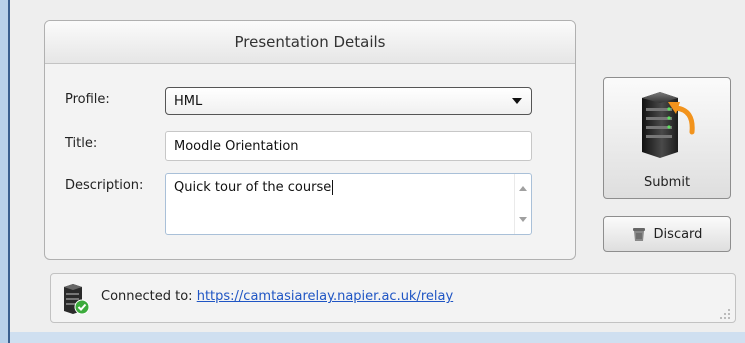 This screenshot has width=745, height=343. I want to click on profile-selected-value: HML, so click(188, 101).